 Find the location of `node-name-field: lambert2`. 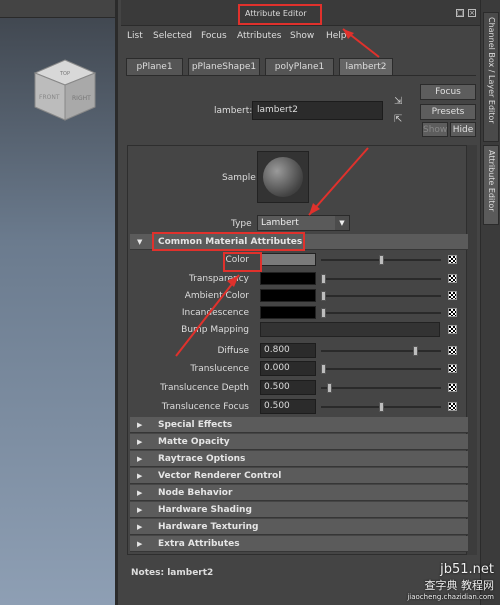

node-name-field: lambert2 is located at coordinates (317, 110).